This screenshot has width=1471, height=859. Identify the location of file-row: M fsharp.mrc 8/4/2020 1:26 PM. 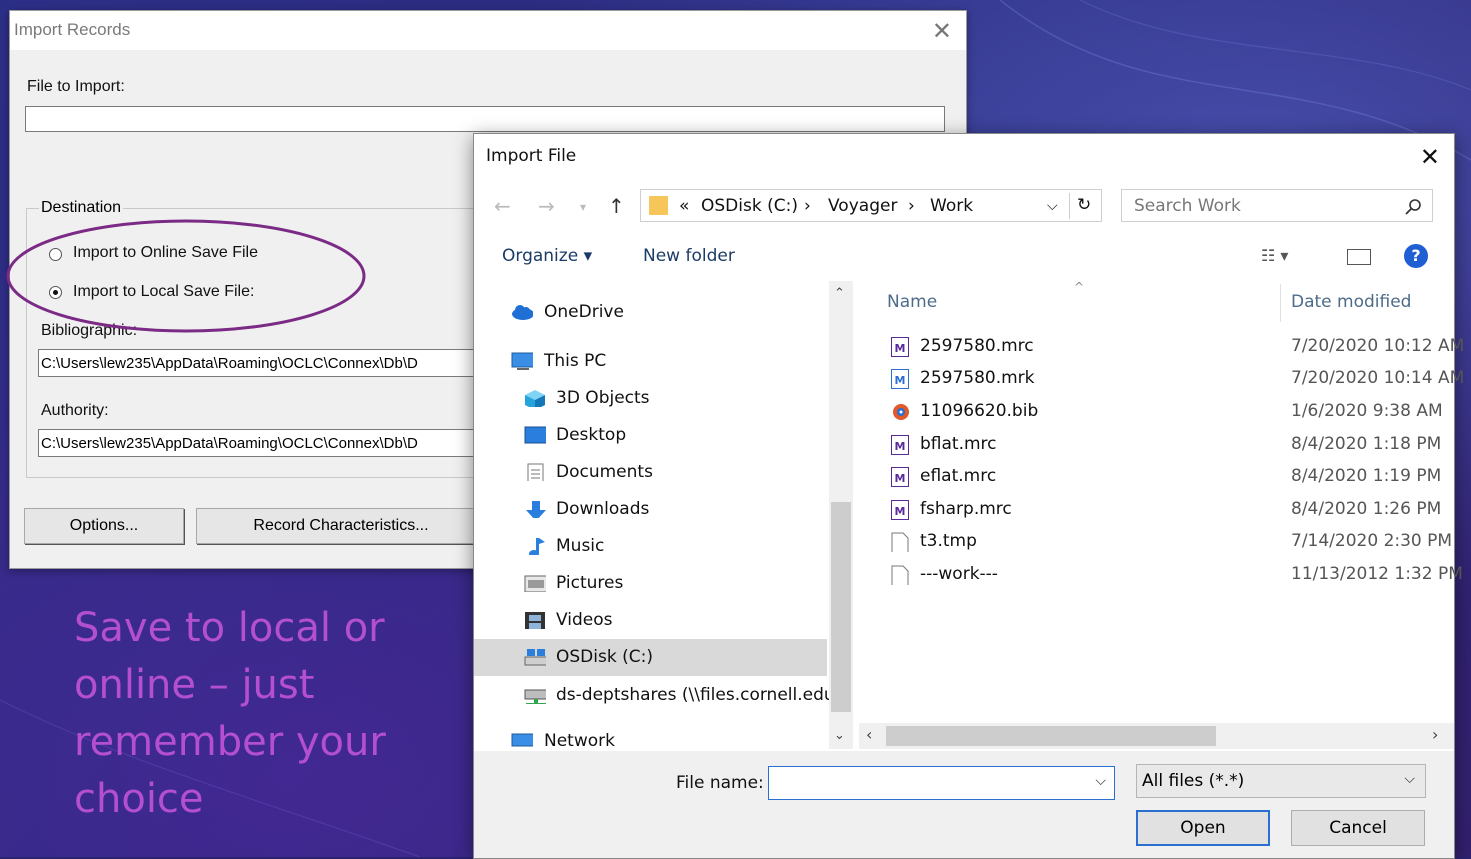
(1169, 510).